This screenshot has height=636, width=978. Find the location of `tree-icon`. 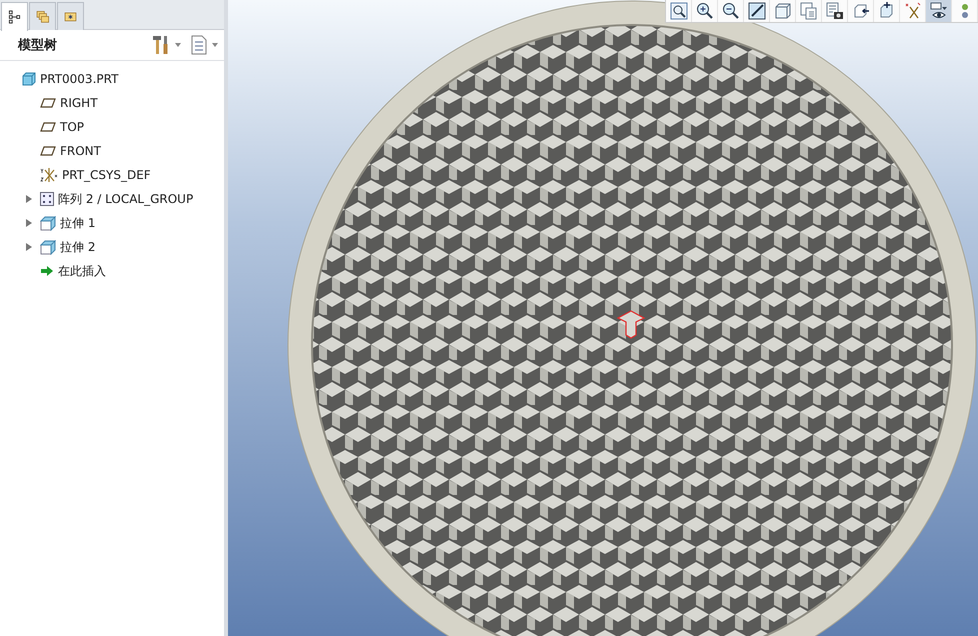

tree-icon is located at coordinates (14, 17).